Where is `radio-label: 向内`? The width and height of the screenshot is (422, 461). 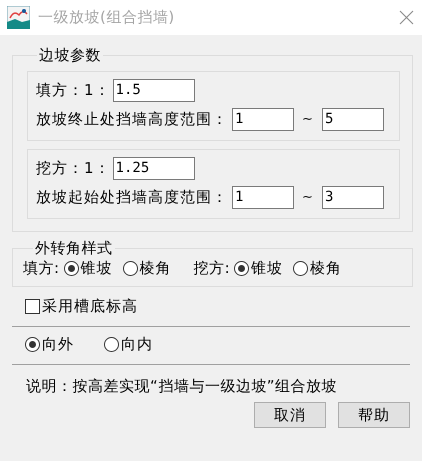 radio-label: 向内 is located at coordinates (137, 344).